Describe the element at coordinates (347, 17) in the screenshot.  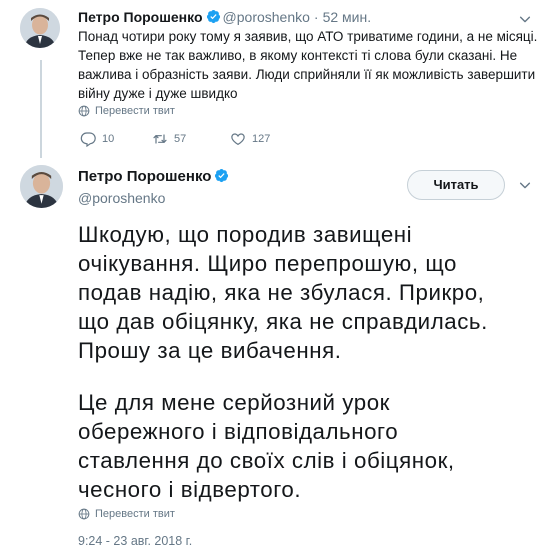
I see `reply-time-ago: 52 мин.` at that location.